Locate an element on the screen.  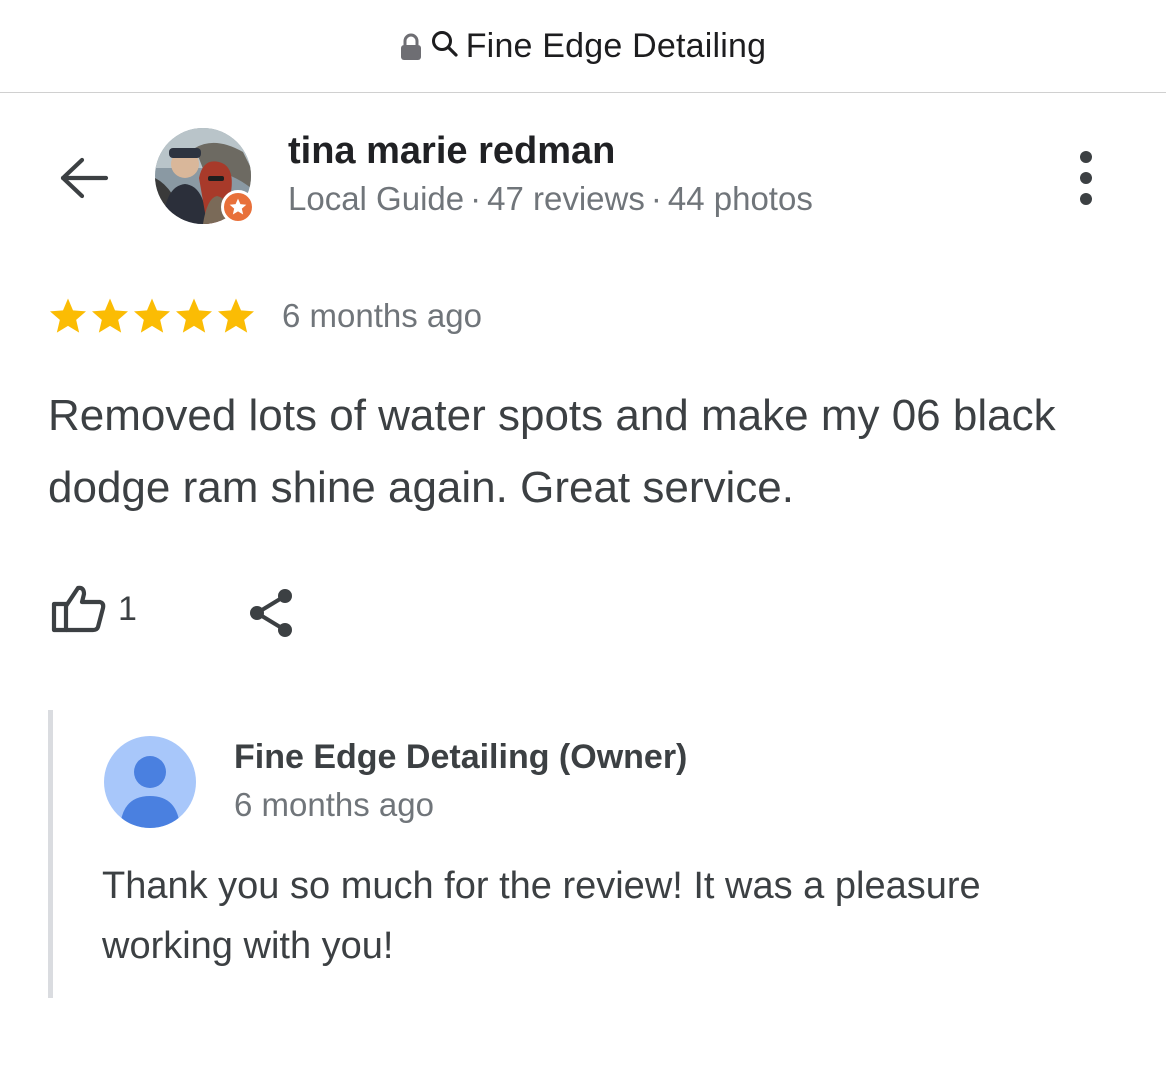
owner-avatar is located at coordinates (150, 782).